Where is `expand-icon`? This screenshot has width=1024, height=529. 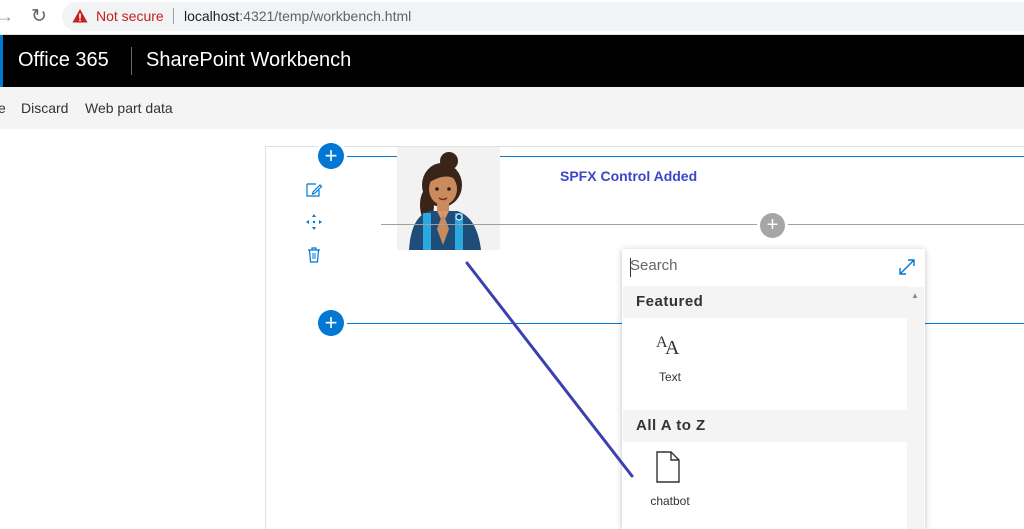 expand-icon is located at coordinates (907, 267).